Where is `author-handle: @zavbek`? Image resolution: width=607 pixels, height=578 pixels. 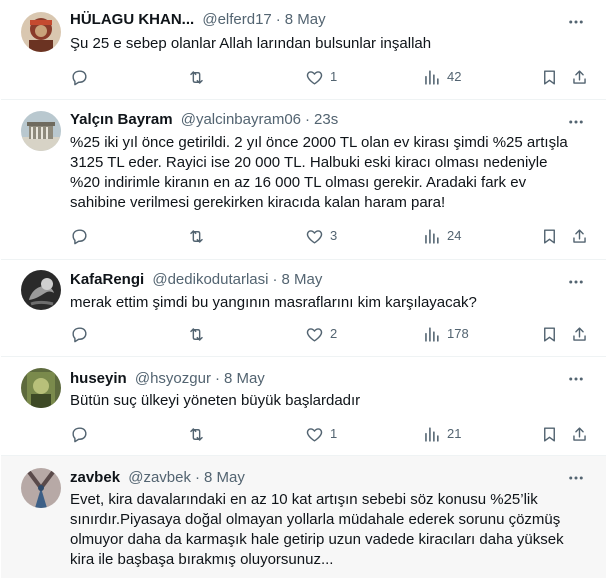 author-handle: @zavbek is located at coordinates (159, 477).